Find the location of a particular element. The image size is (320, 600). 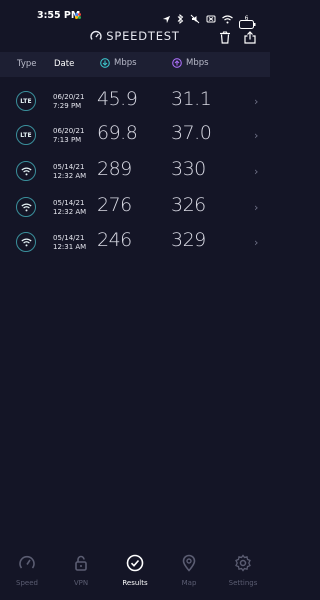

nav-label: Map is located at coordinates (189, 583).